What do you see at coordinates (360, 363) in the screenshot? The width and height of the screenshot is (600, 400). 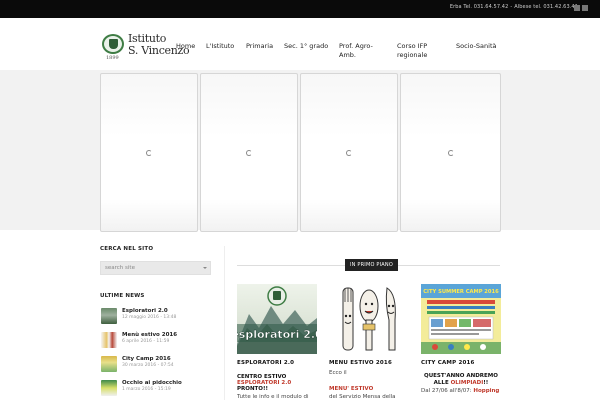 I see `card-title: MENU ESTIVO 2016` at bounding box center [360, 363].